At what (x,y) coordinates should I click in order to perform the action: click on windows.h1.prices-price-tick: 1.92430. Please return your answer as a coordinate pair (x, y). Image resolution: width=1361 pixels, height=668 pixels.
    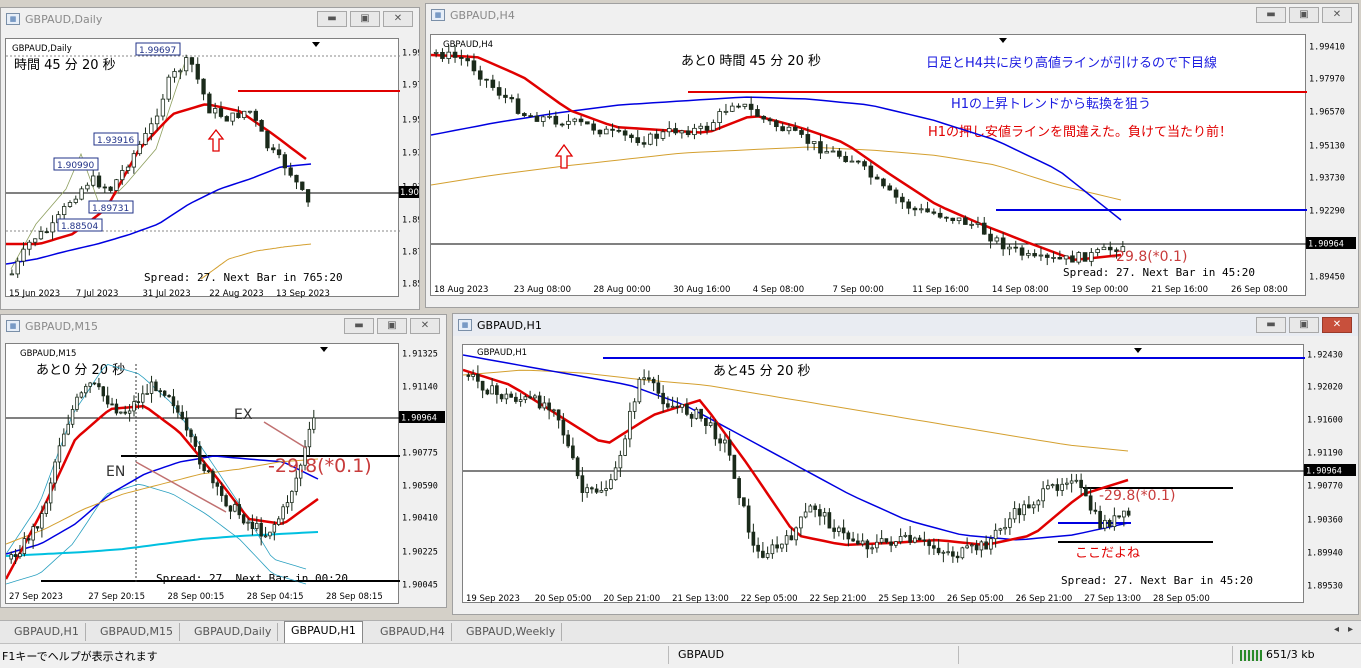
    Looking at the image, I should click on (1325, 356).